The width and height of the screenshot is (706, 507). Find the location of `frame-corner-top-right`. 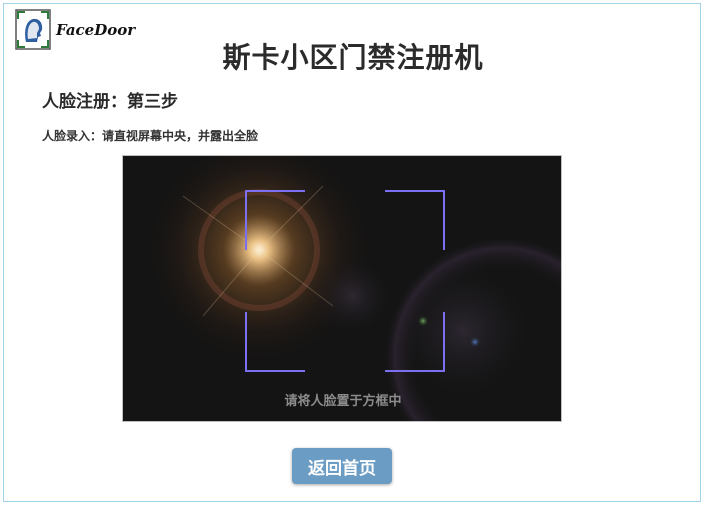

frame-corner-top-right is located at coordinates (415, 220).